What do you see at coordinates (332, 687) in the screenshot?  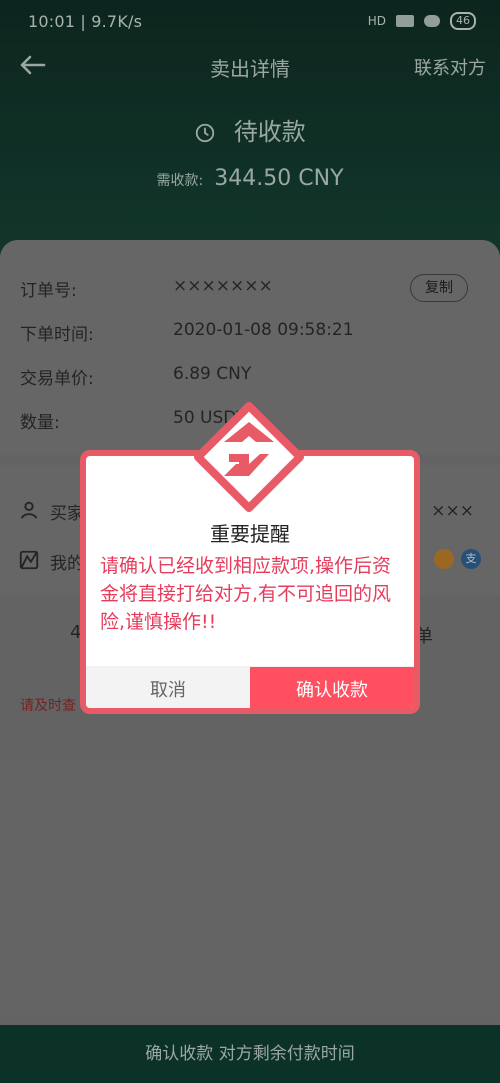 I see `confirm-receipt-button: 确认收款` at bounding box center [332, 687].